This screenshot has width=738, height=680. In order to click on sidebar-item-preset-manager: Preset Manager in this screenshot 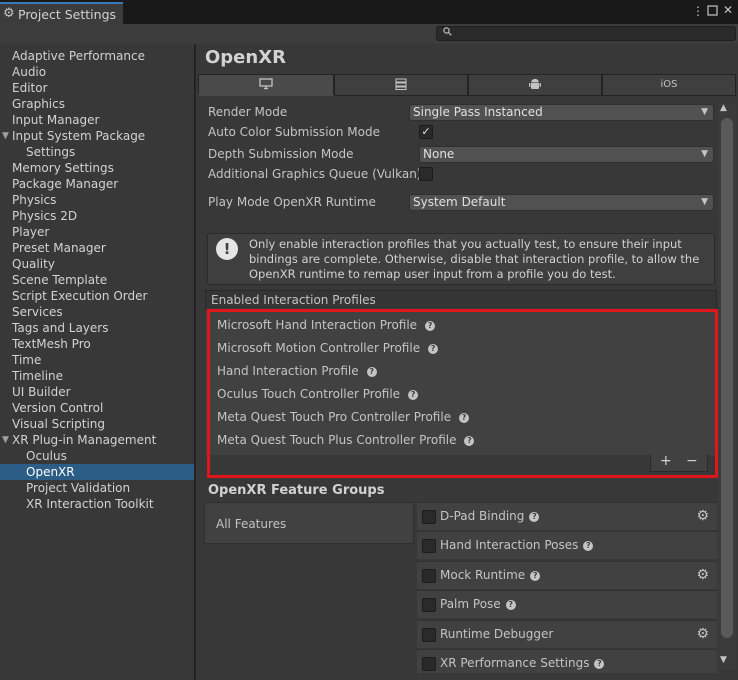, I will do `click(59, 248)`.